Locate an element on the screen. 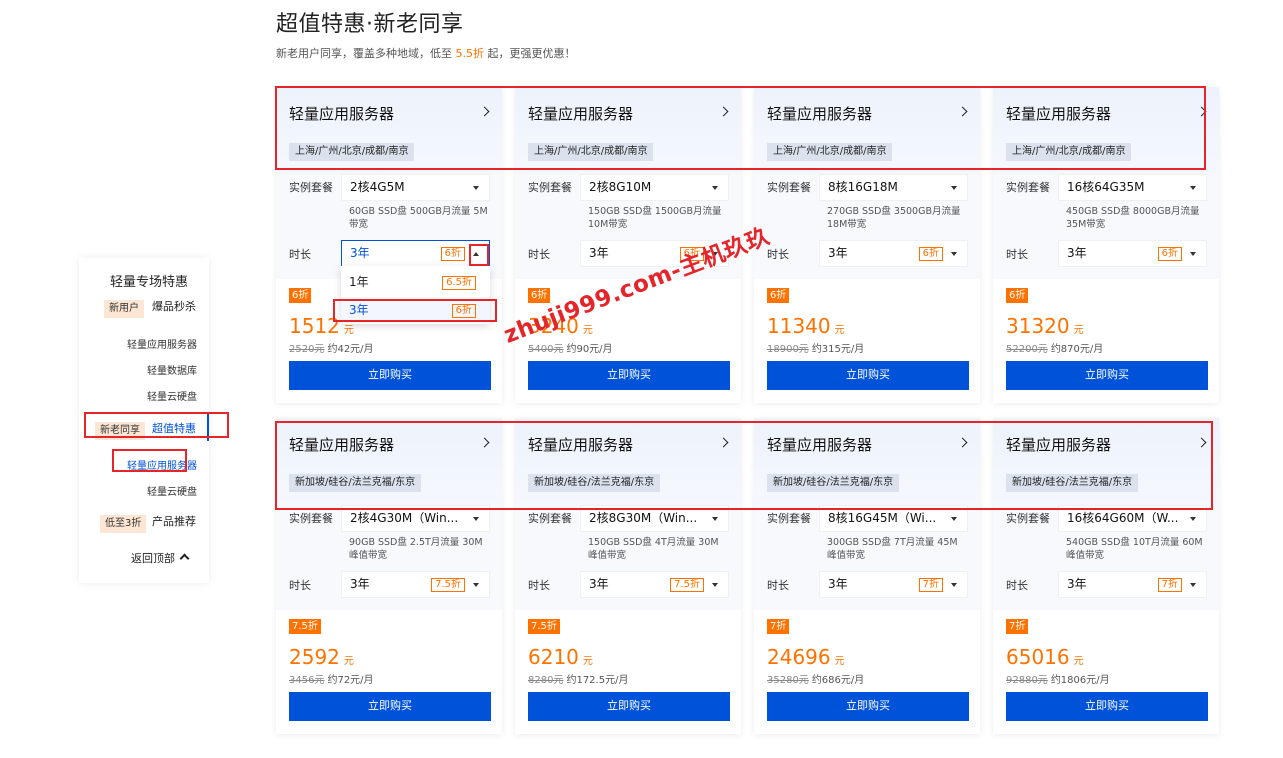 The width and height of the screenshot is (1283, 758). price: 31320 元 is located at coordinates (1045, 326).